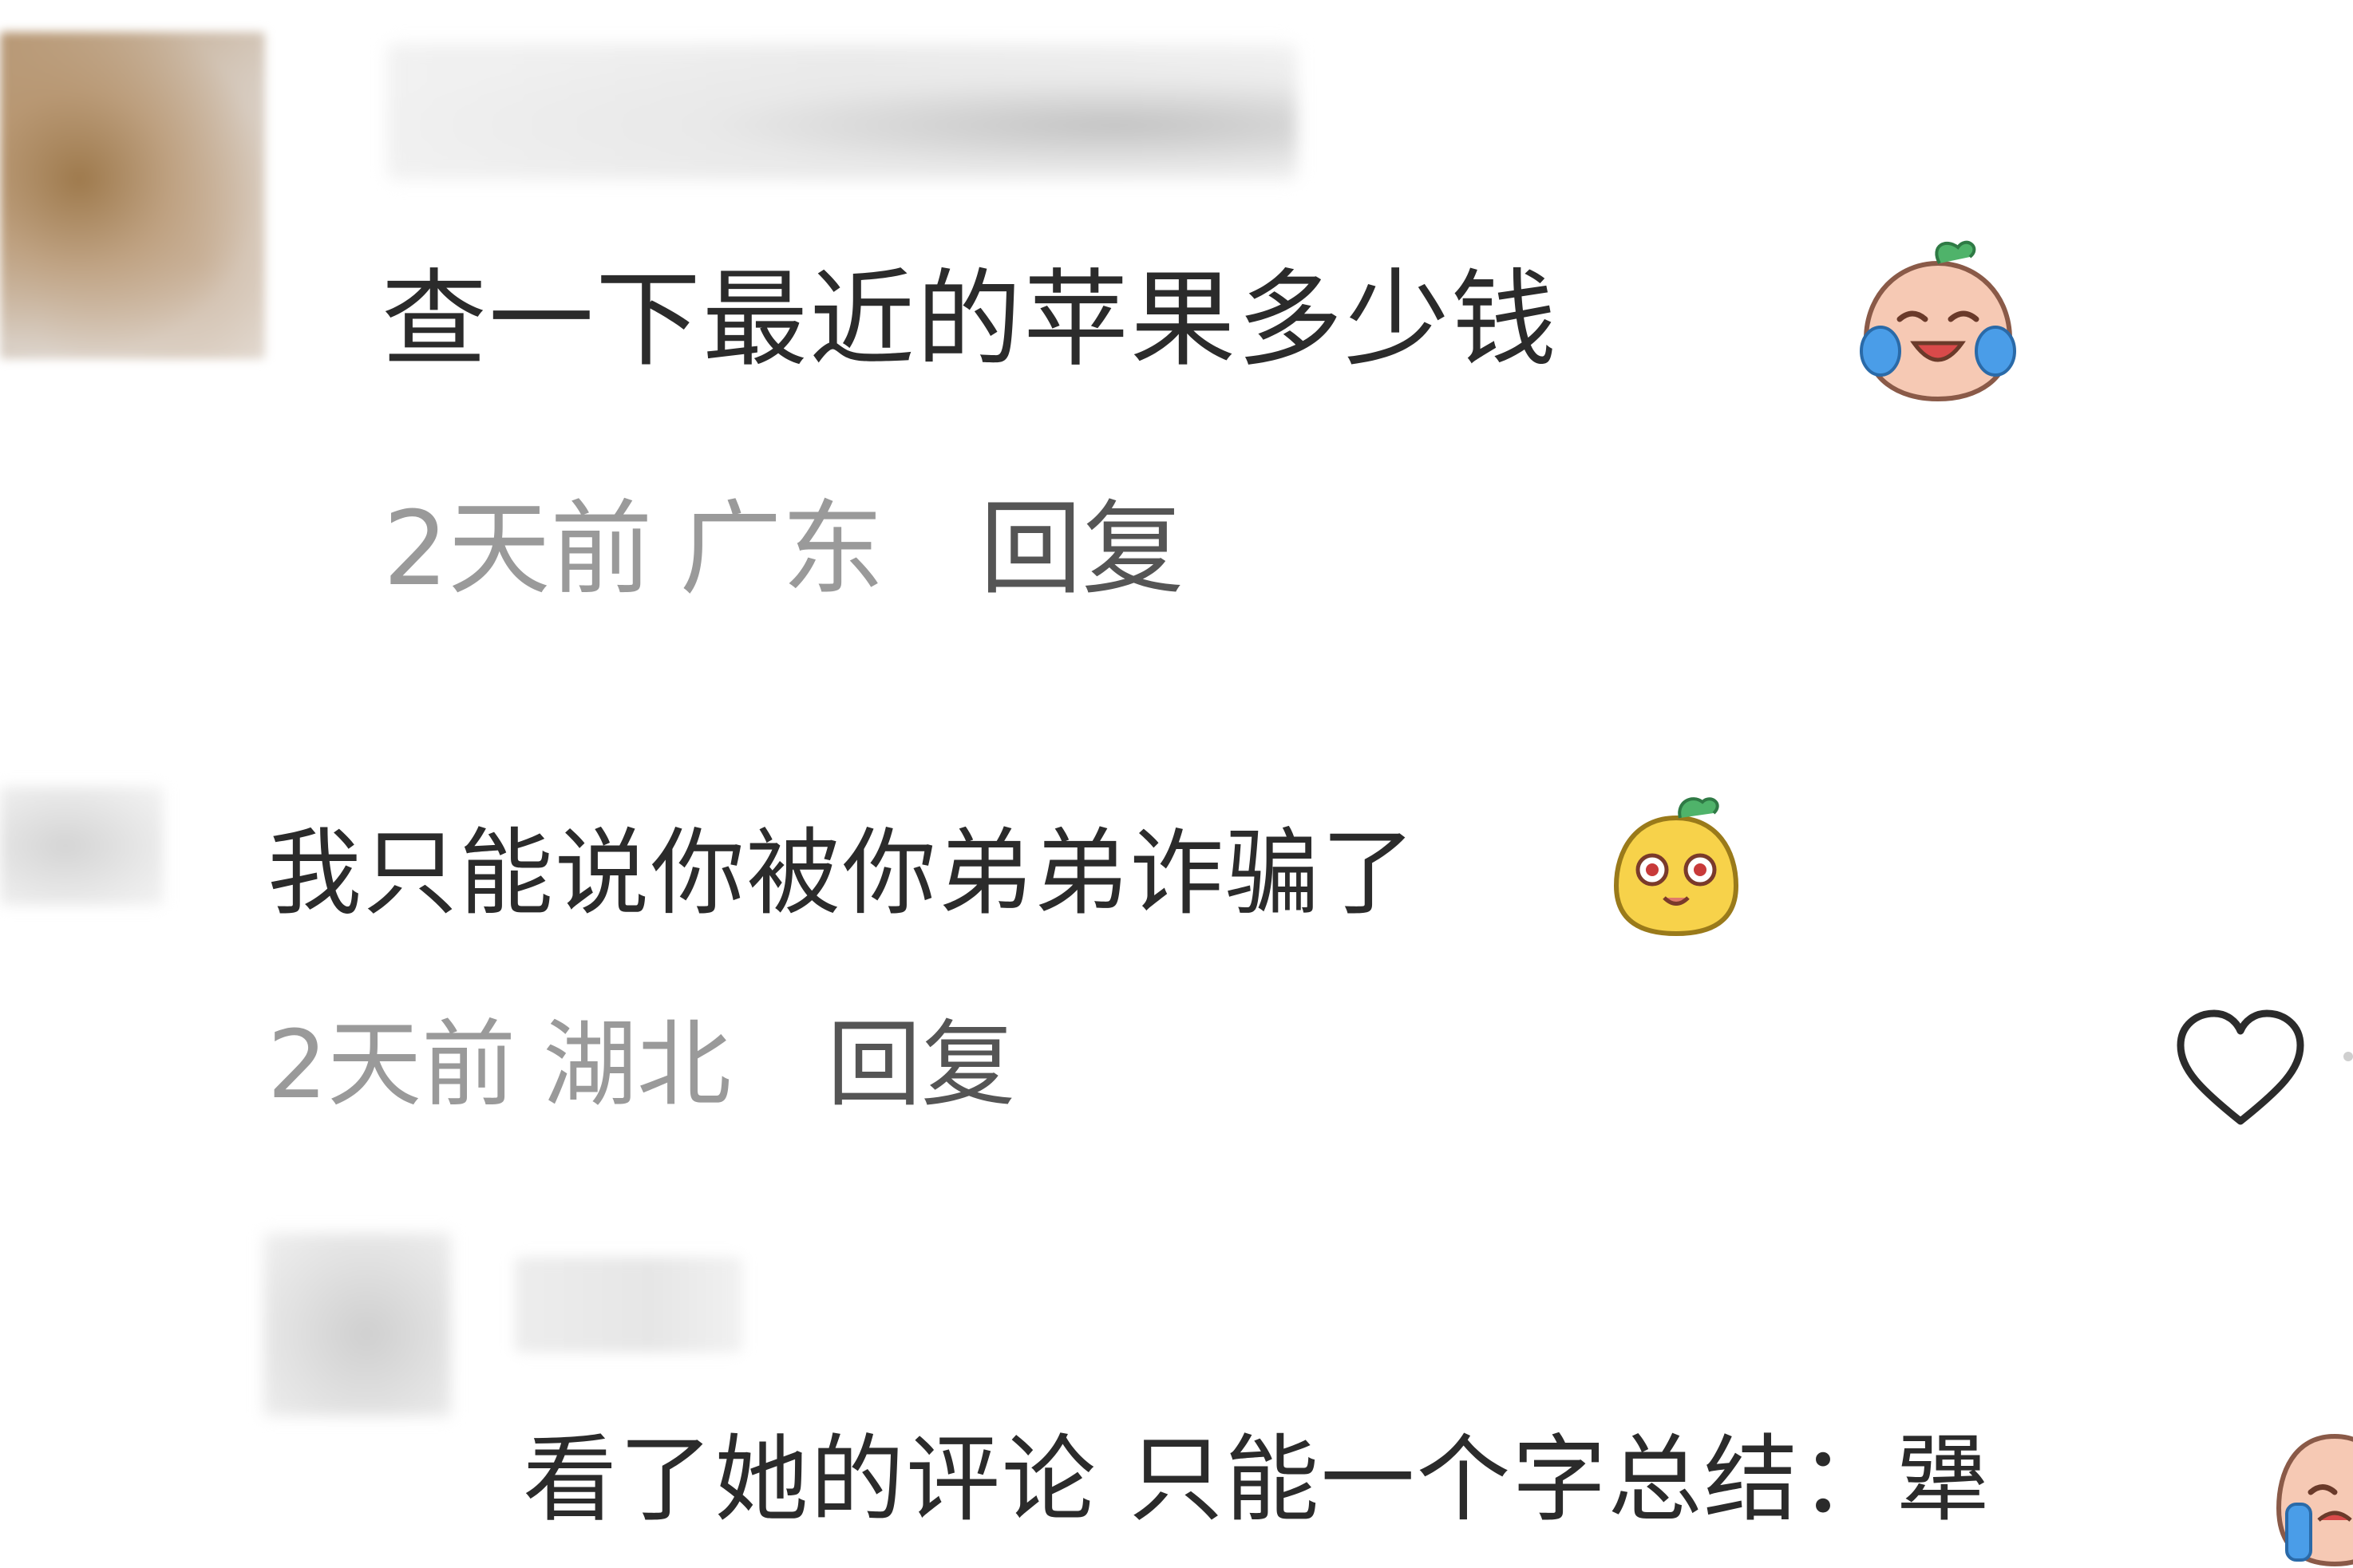 The height and width of the screenshot is (1568, 2353). Describe the element at coordinates (1257, 1479) in the screenshot. I see `comment-text: 看了她的评论 只能一个字总结：犟` at that location.